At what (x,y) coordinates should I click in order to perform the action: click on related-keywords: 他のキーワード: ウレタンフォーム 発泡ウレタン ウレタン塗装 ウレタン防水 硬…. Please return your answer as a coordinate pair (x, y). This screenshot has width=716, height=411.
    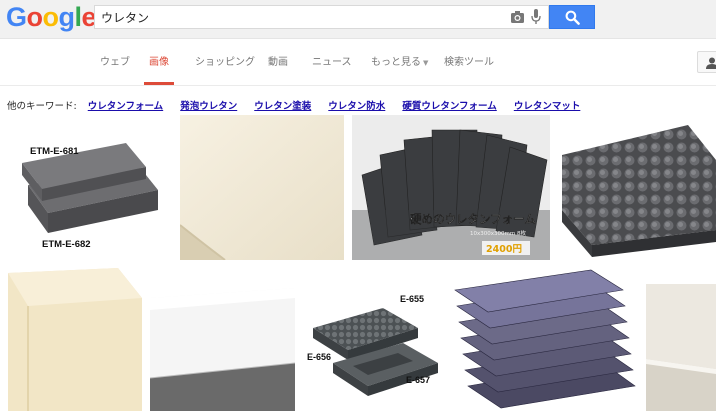
    Looking at the image, I should click on (293, 107).